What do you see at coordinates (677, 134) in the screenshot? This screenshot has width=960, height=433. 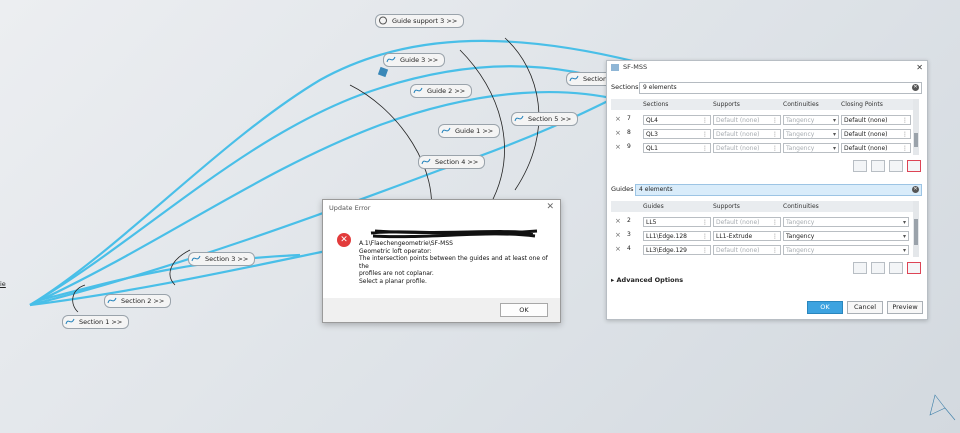 I see `section-name-field: QL3 ⋮` at bounding box center [677, 134].